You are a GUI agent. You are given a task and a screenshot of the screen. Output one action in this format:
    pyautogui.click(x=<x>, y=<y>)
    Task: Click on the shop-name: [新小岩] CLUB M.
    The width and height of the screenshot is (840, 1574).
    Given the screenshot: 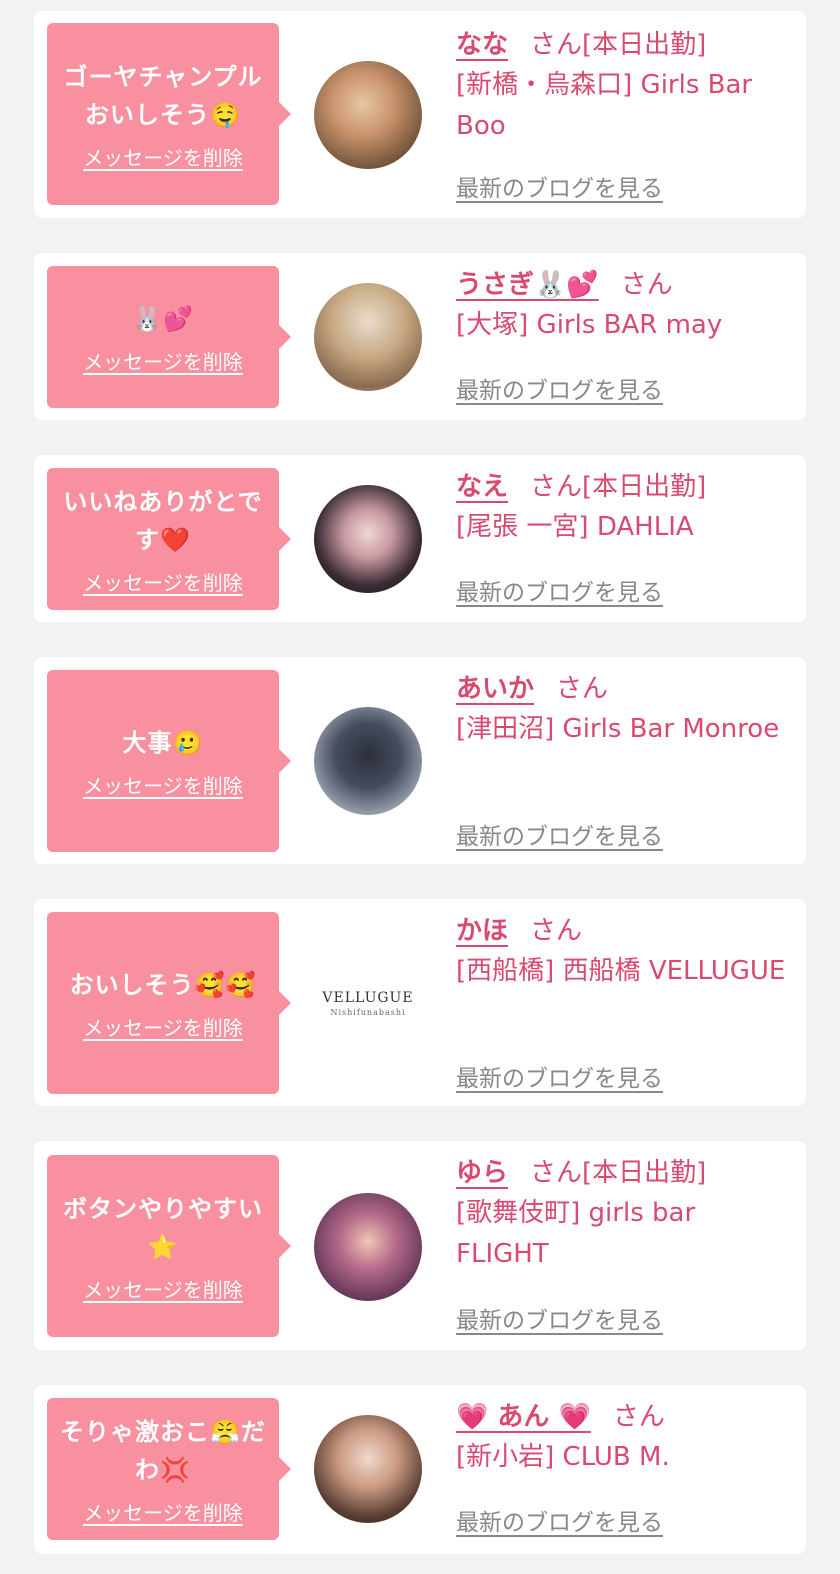 What is the action you would take?
    pyautogui.click(x=563, y=1457)
    